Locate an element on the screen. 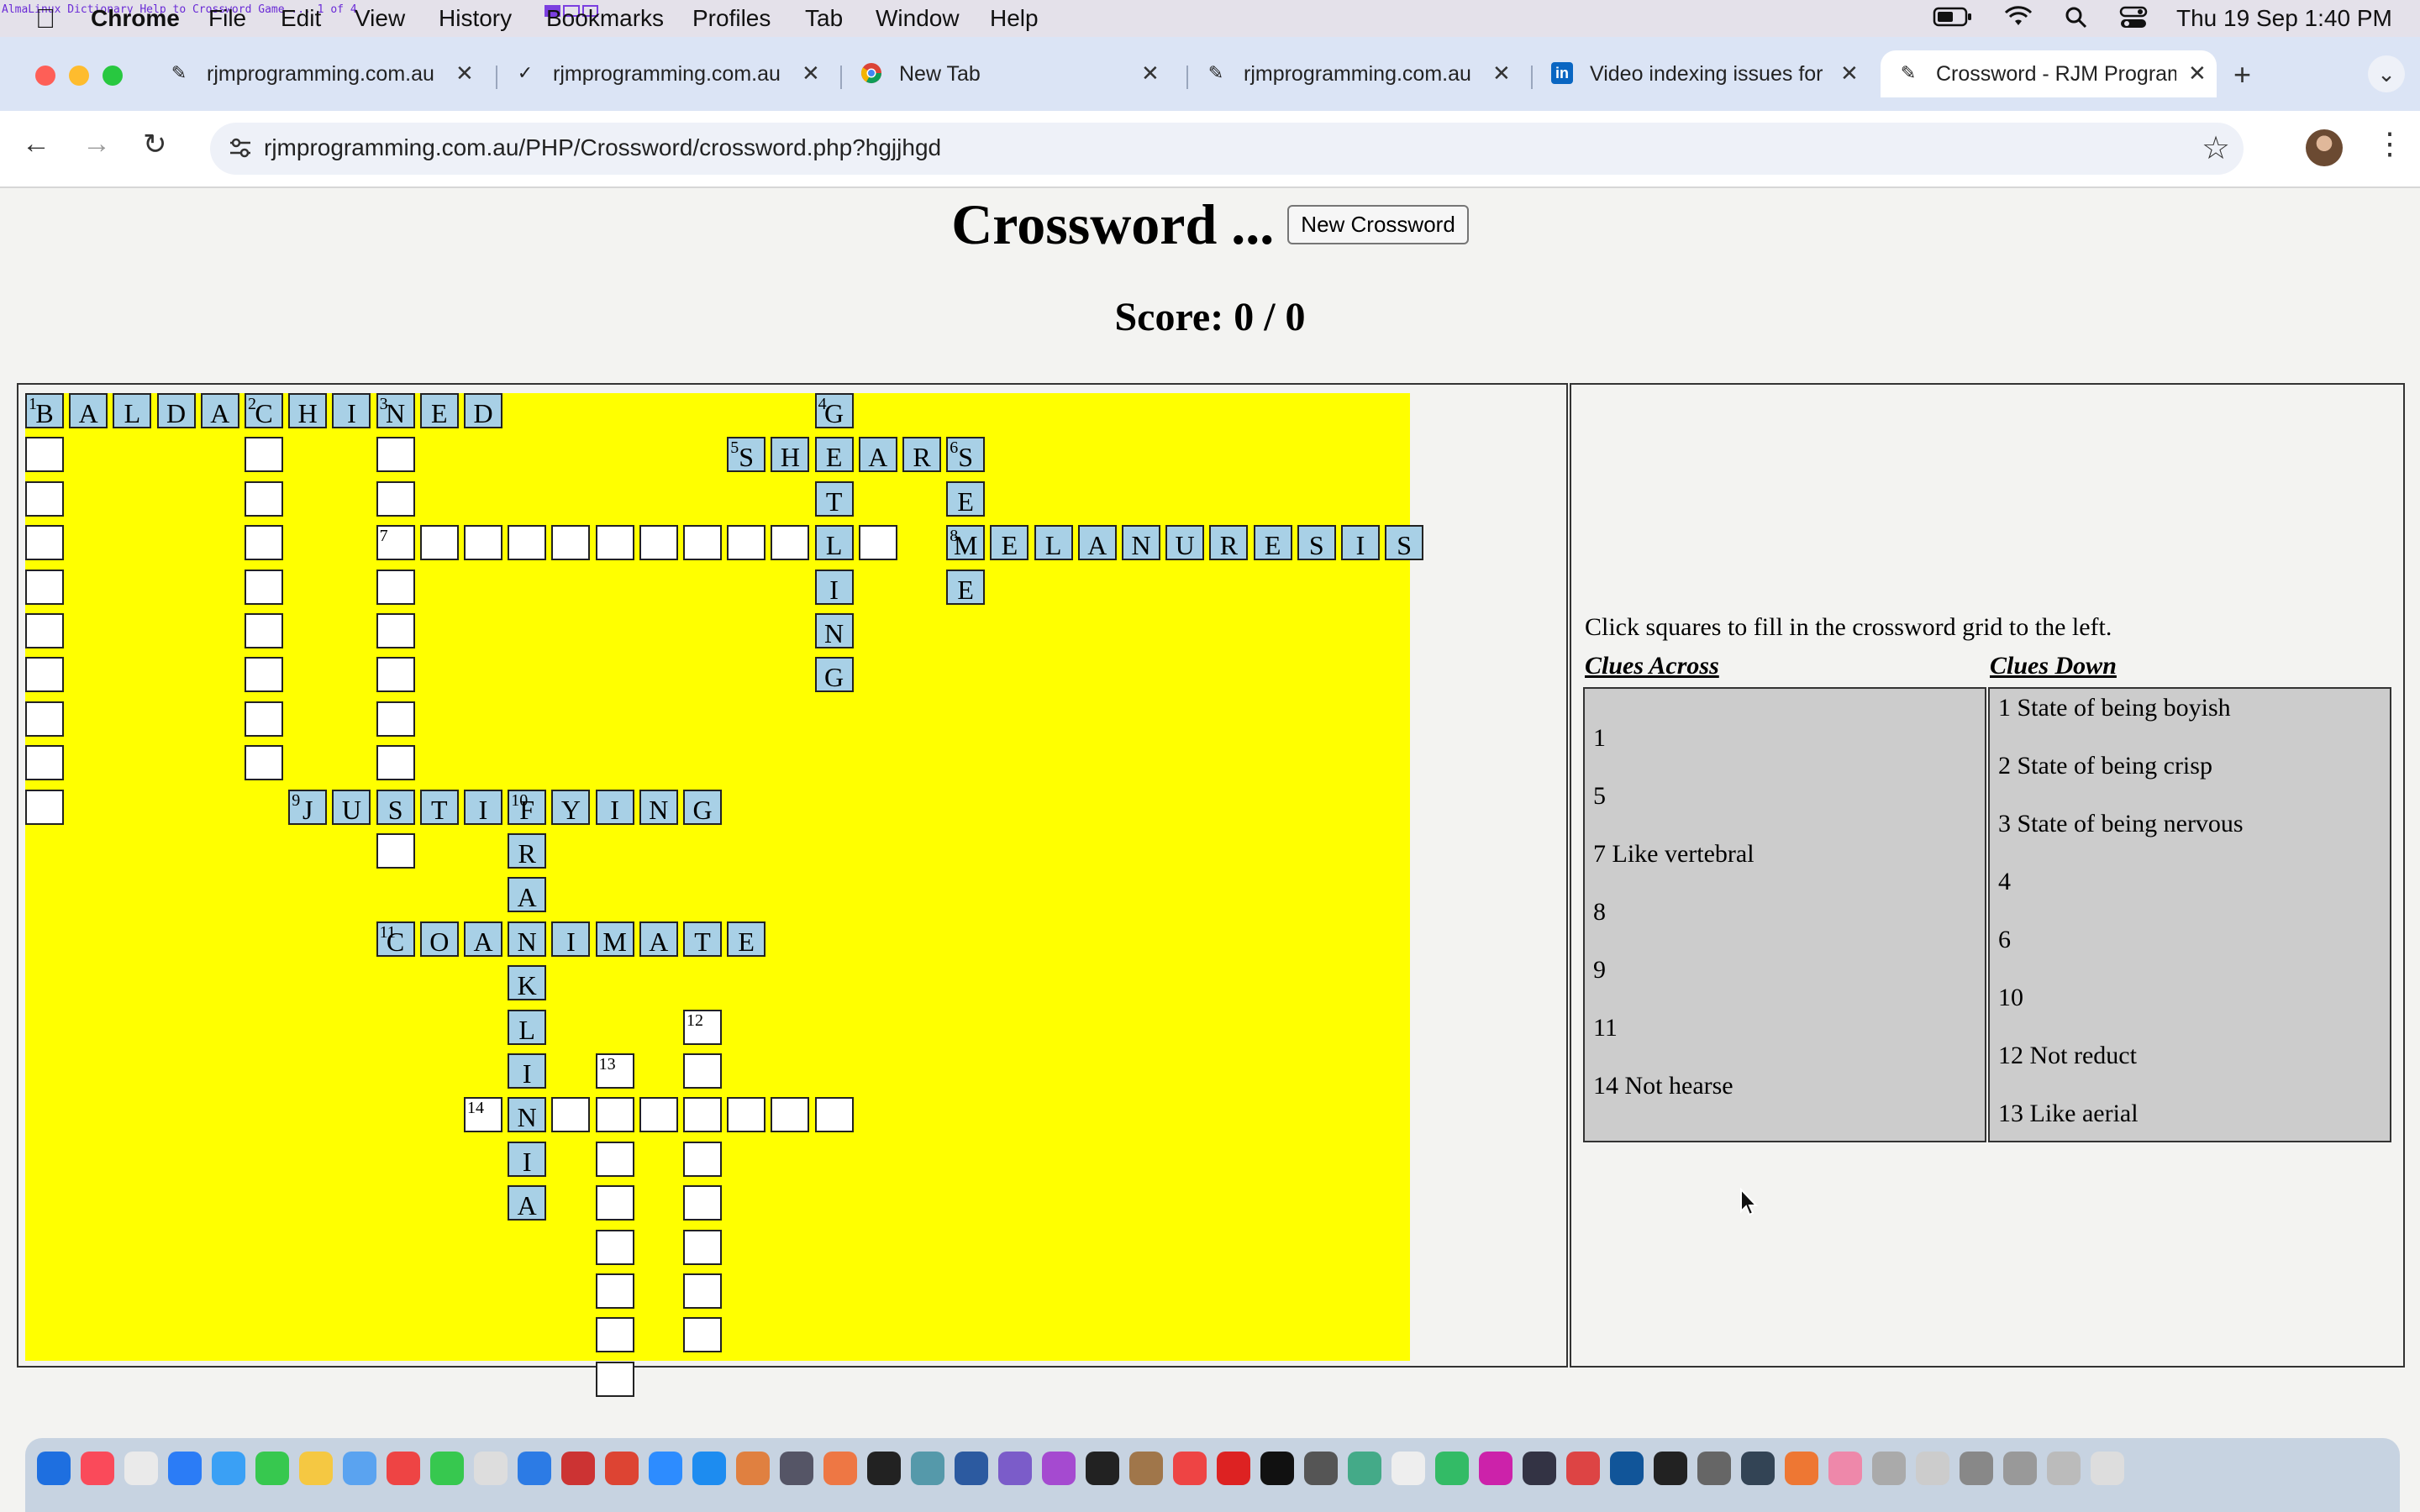  firefox-icon is located at coordinates (1583, 1468).